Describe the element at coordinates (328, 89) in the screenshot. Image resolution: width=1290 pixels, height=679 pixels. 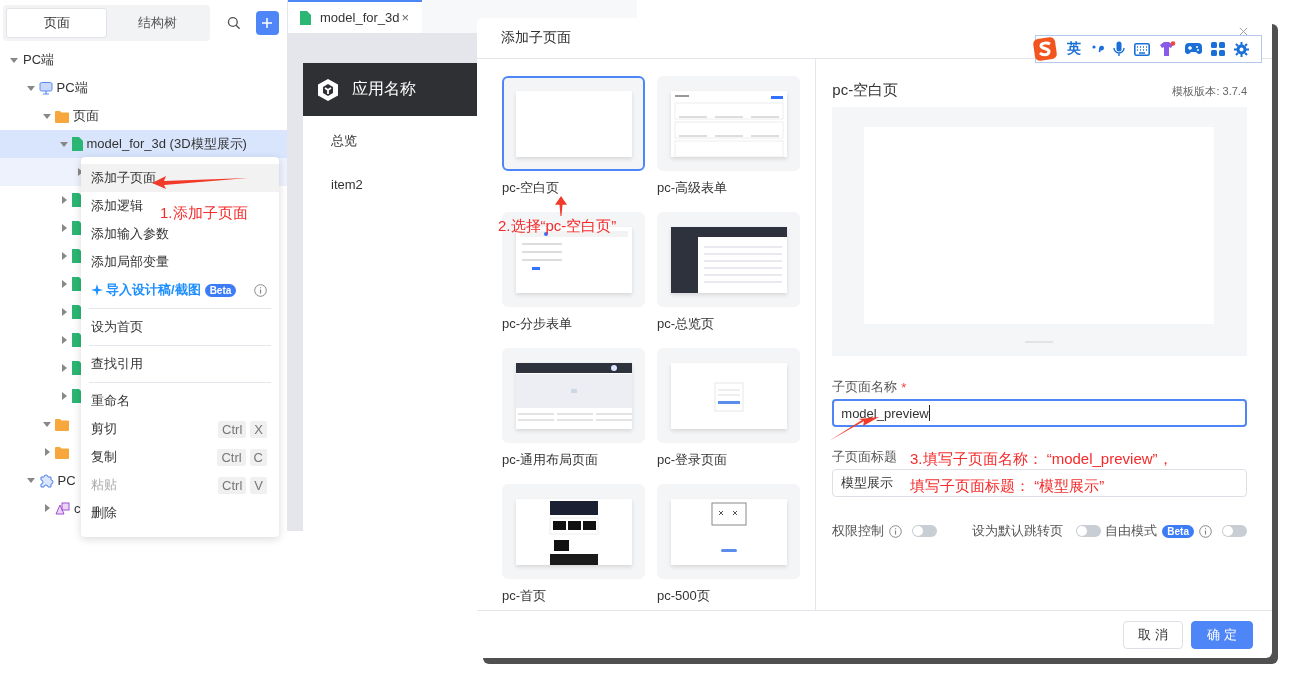
I see `hexagon-logo-icon` at that location.